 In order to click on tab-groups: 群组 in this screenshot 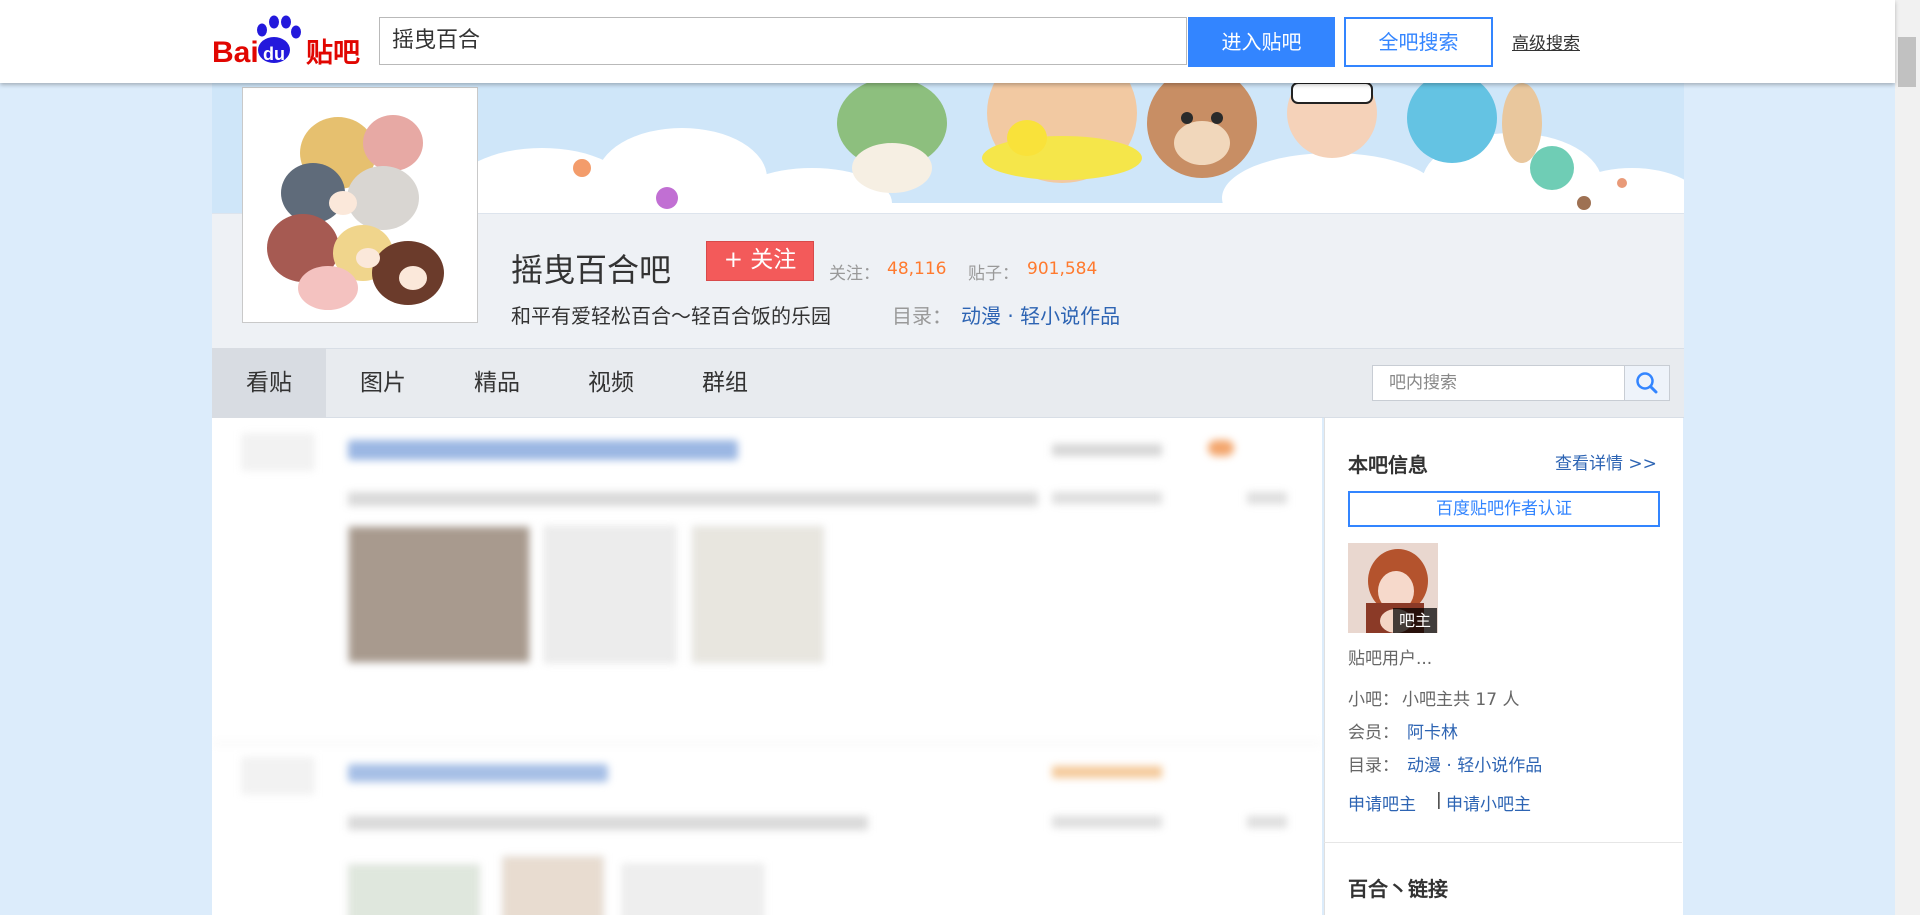, I will do `click(725, 383)`.